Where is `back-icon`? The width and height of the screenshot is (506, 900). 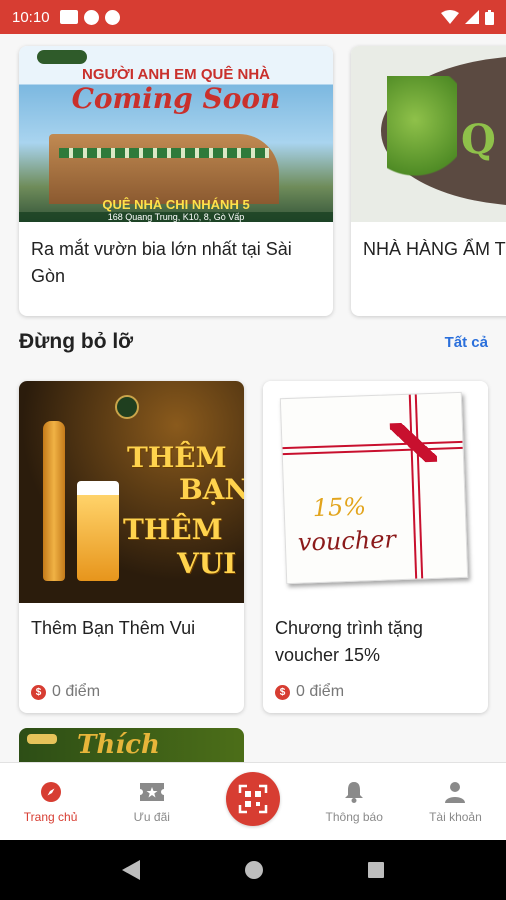
back-icon is located at coordinates (131, 870).